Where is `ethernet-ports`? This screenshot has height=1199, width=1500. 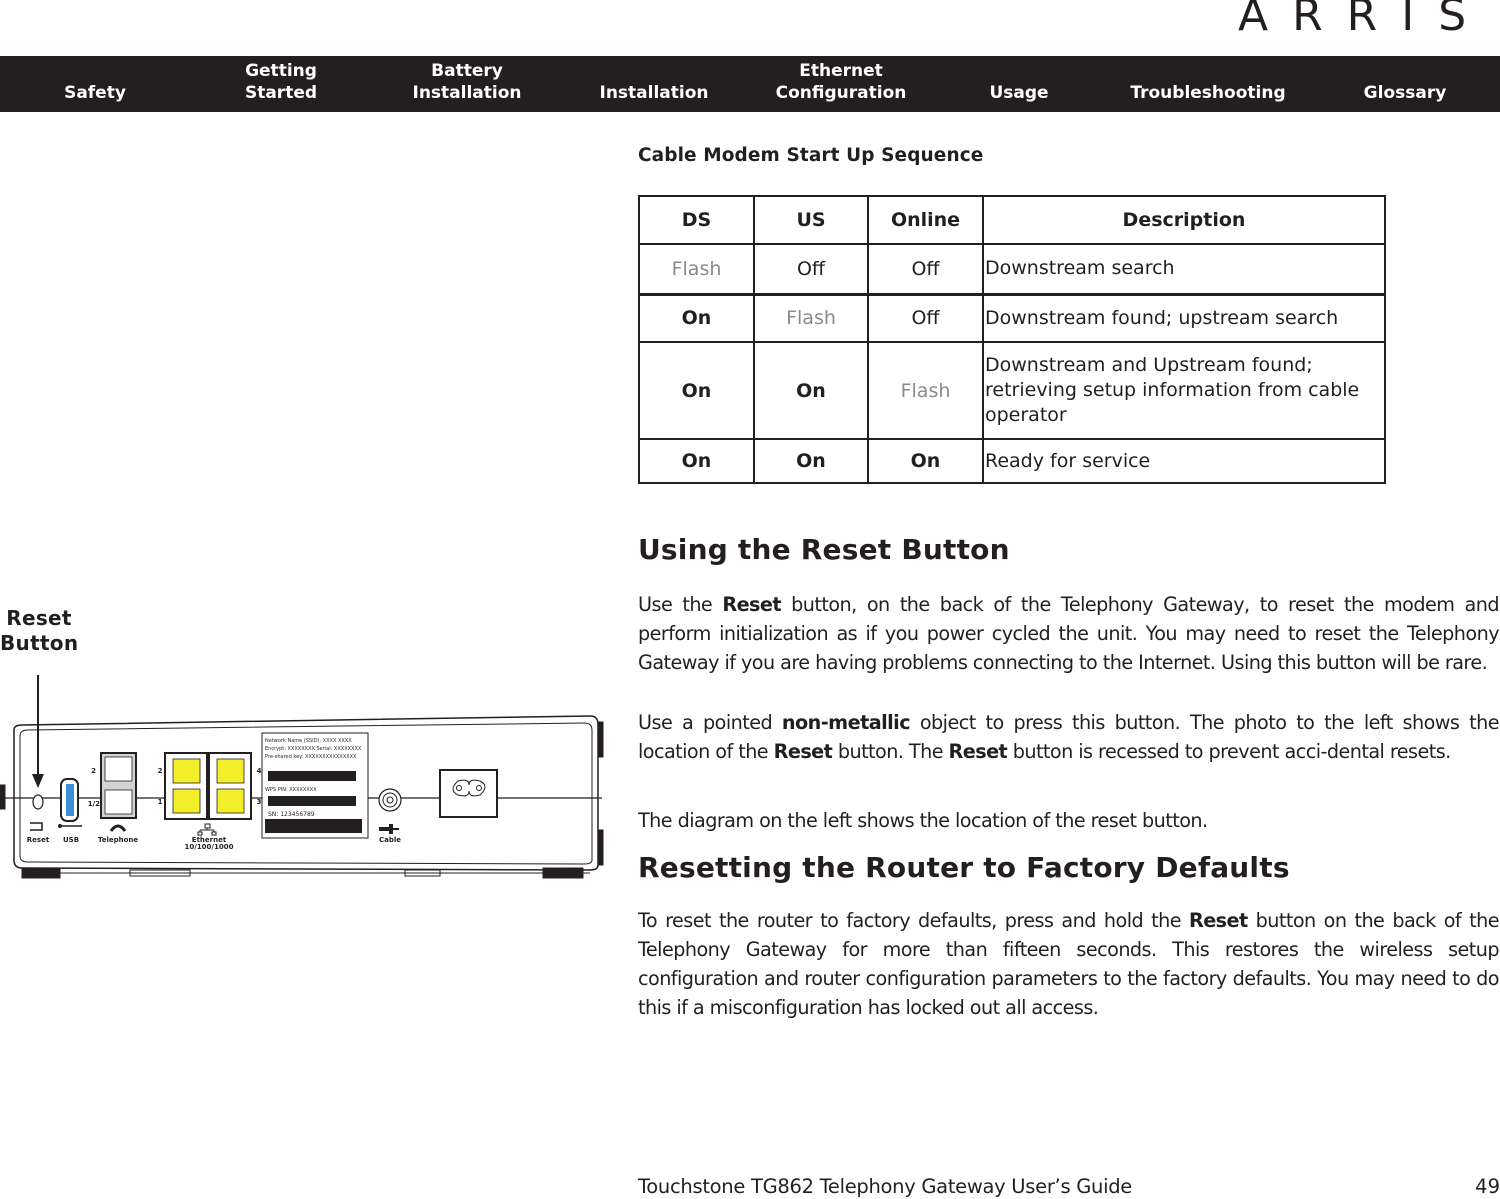 ethernet-ports is located at coordinates (208, 794).